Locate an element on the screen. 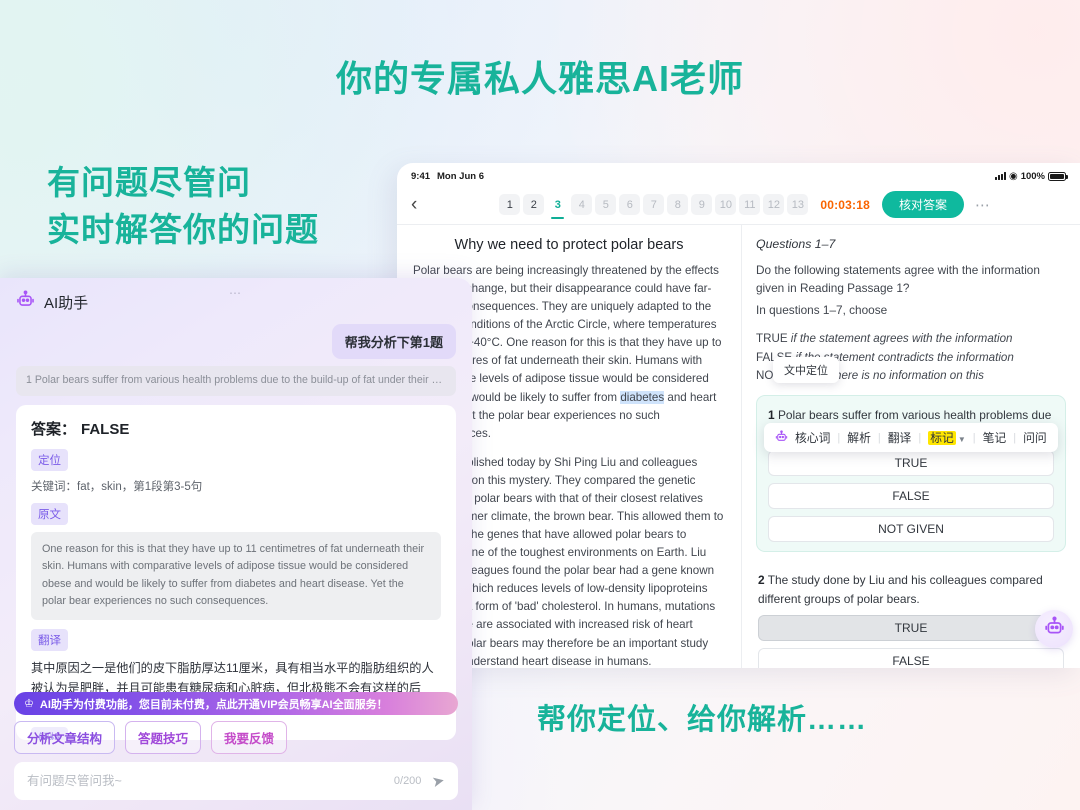 Image resolution: width=1080 pixels, height=810 pixels. char-counter: 0/200 is located at coordinates (407, 781).